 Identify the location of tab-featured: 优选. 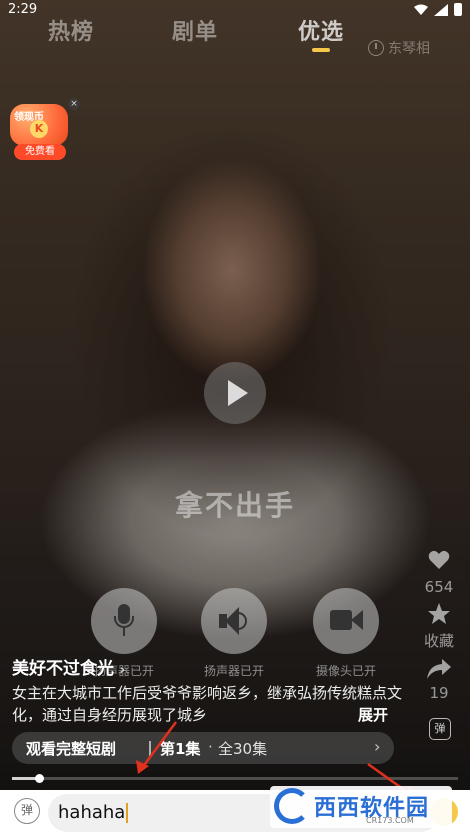
(321, 30).